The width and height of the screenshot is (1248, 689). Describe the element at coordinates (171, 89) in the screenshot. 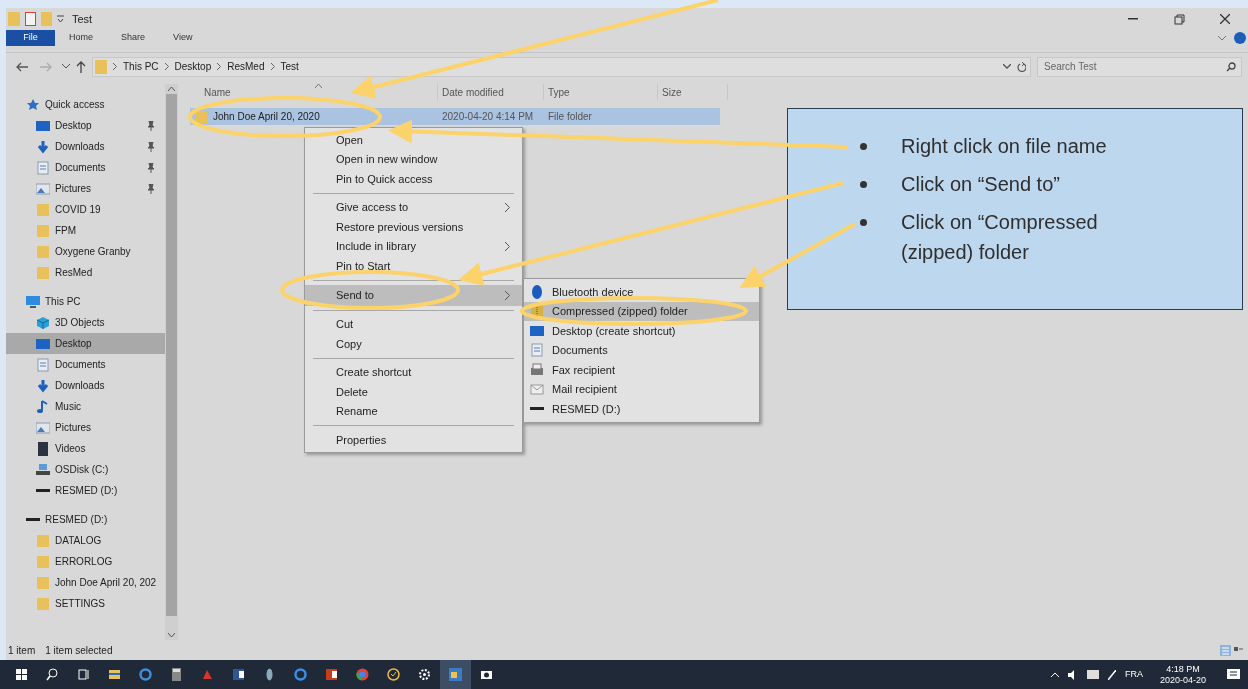

I see `scroll-up-icon` at that location.